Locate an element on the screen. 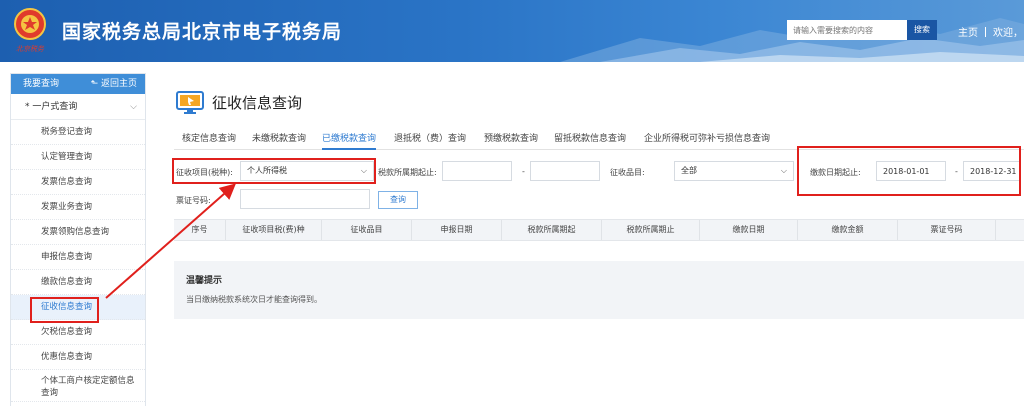 This screenshot has height=406, width=1024. tax-period-start-input is located at coordinates (477, 171).